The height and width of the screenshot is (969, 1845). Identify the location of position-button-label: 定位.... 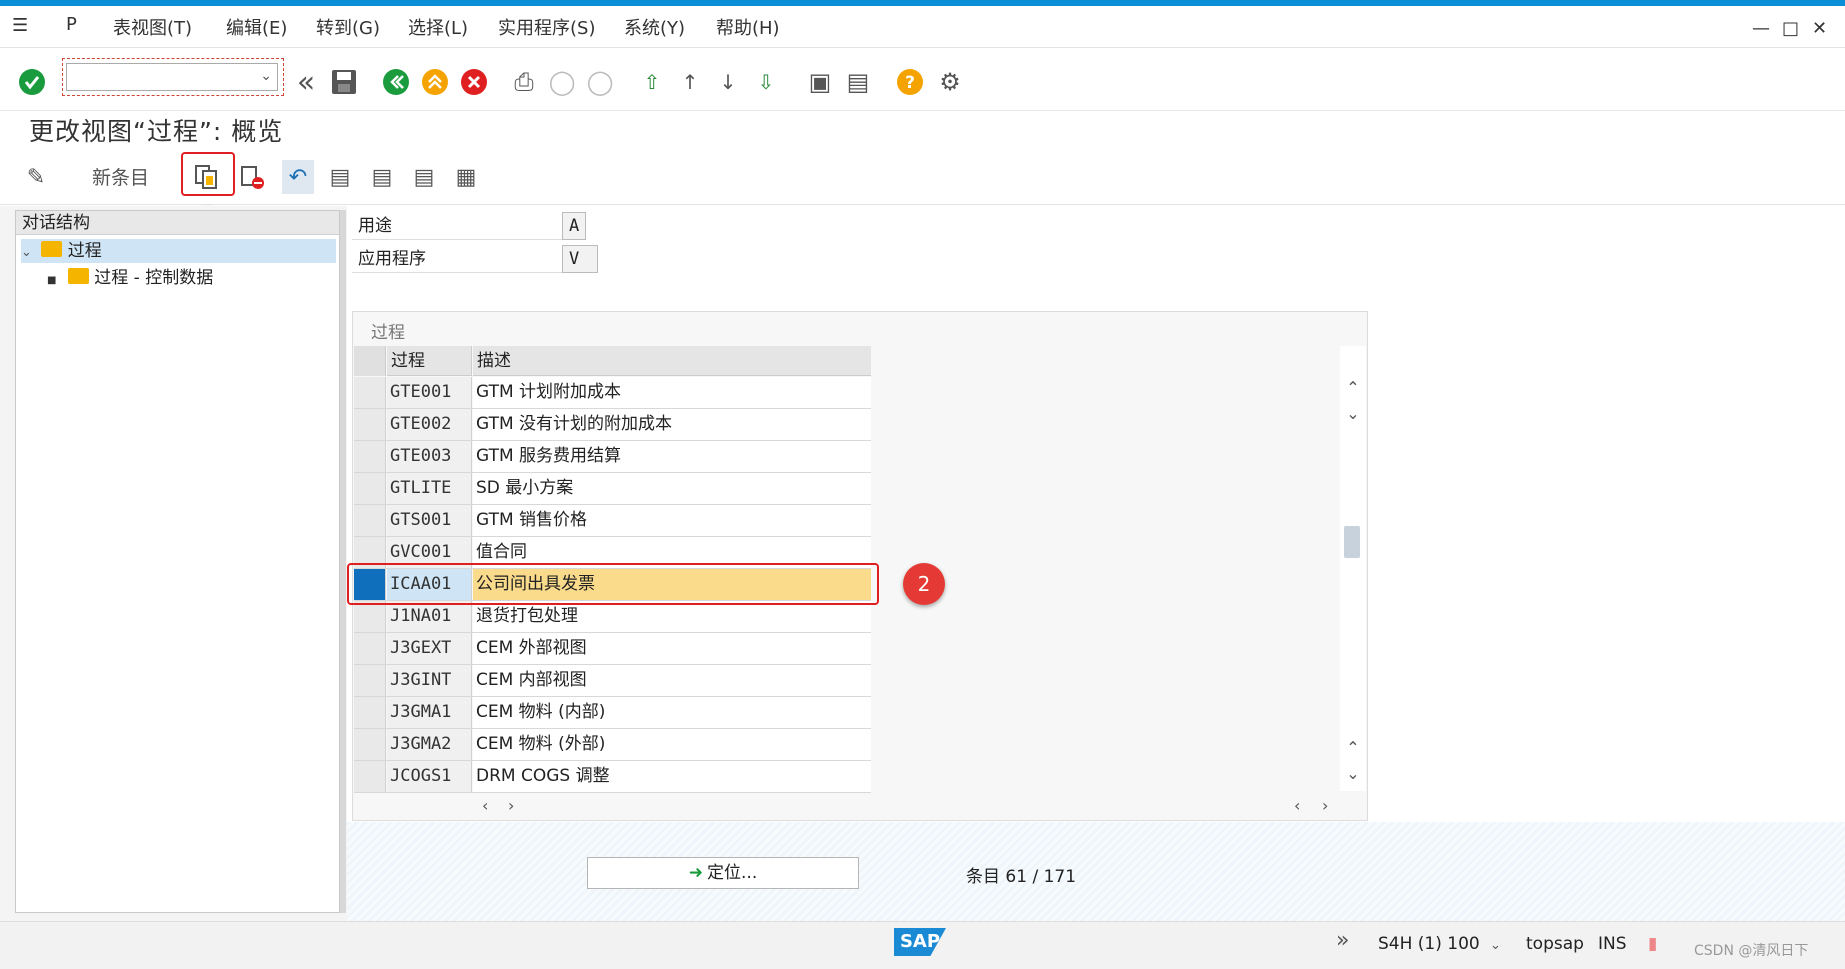
(732, 873).